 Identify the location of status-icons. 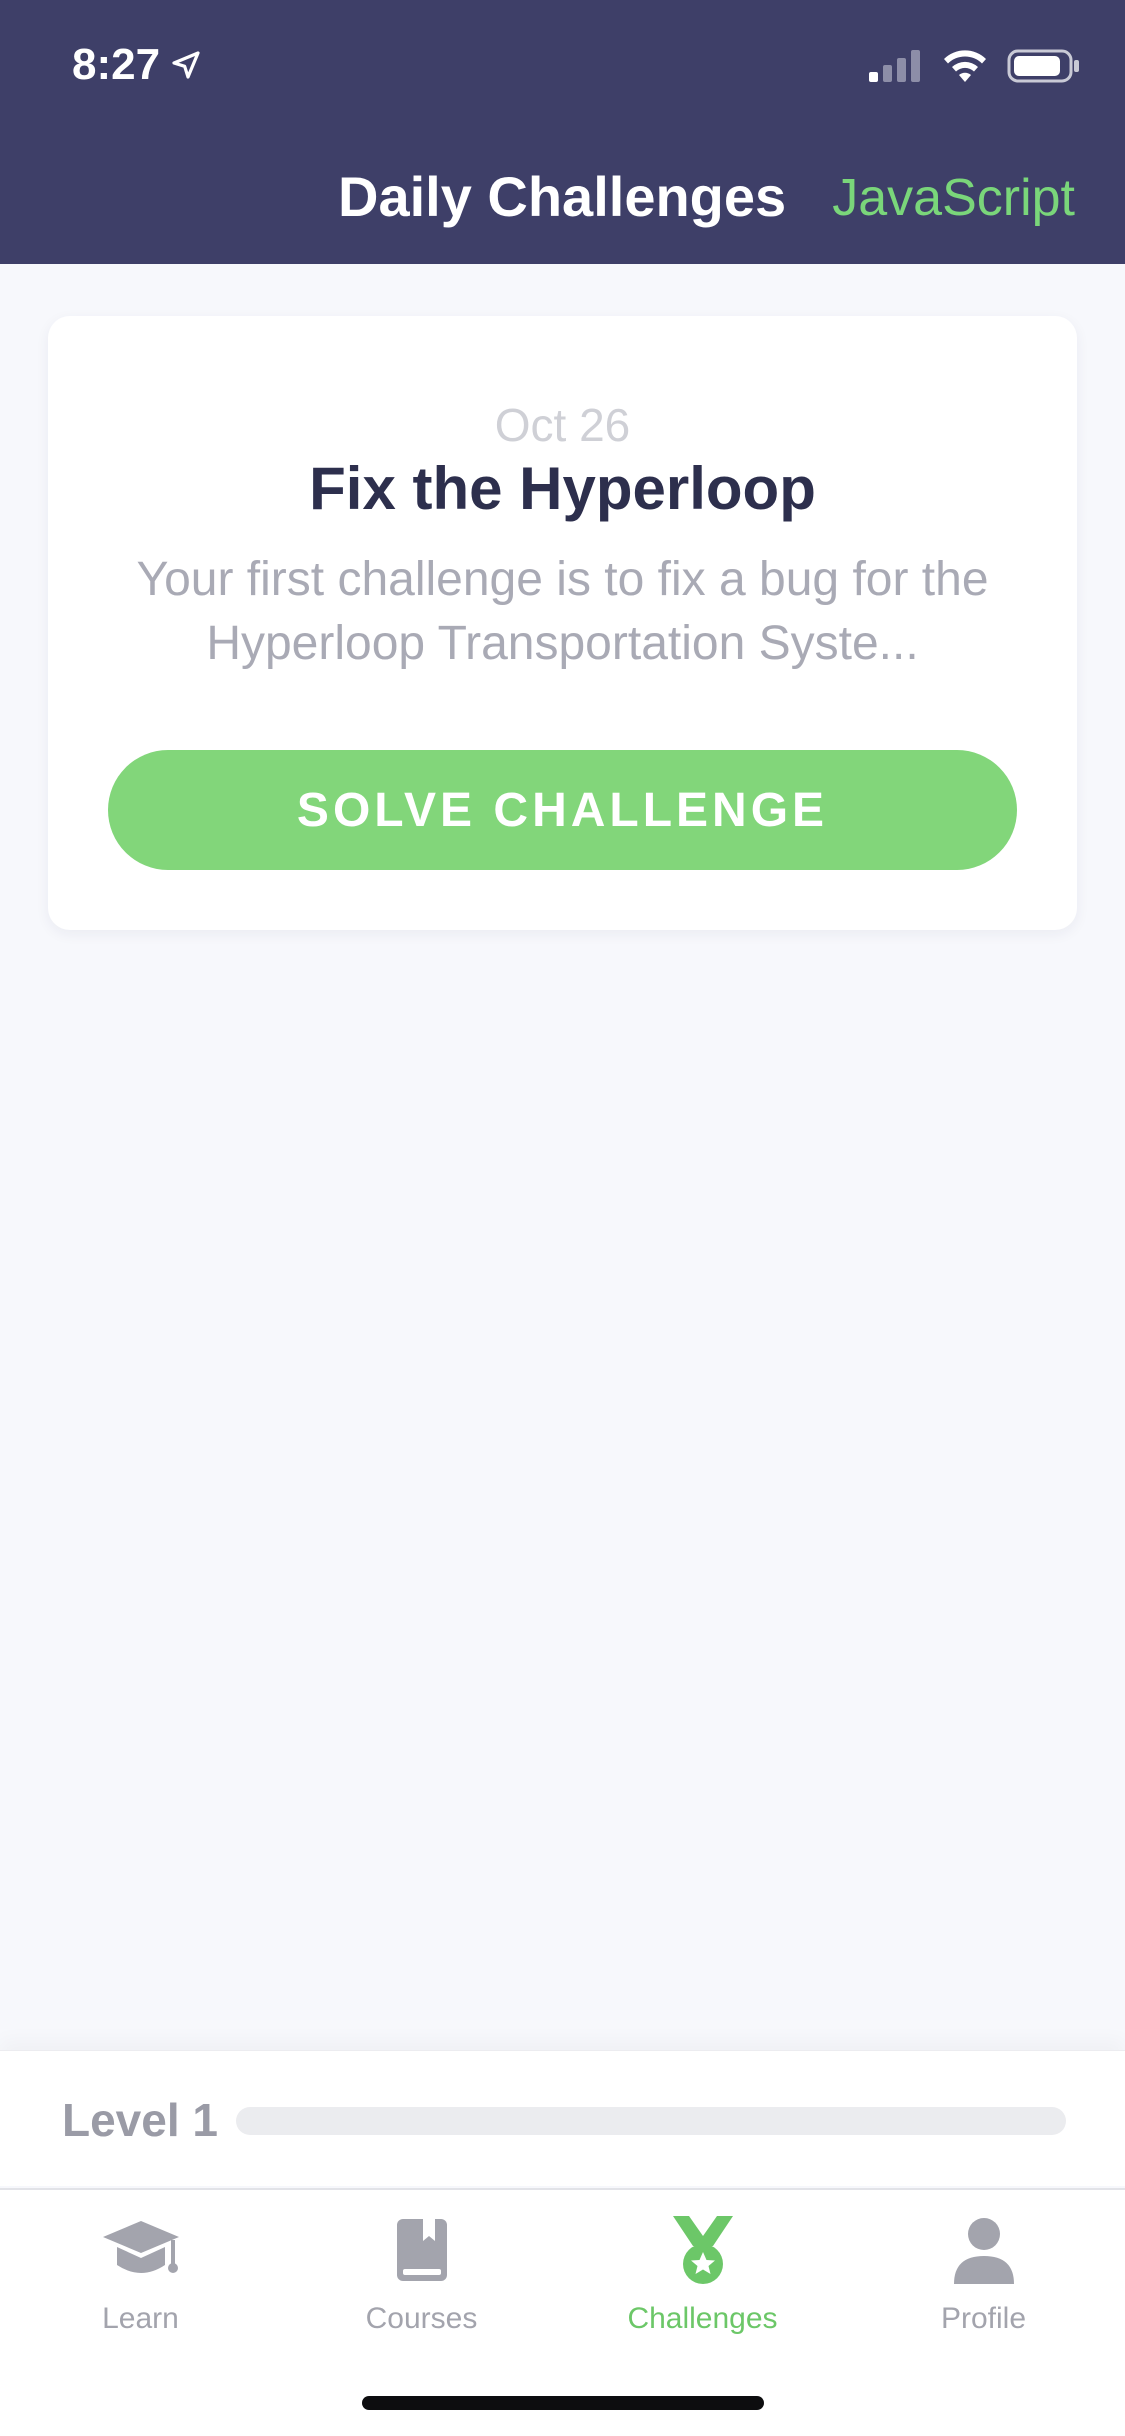
(974, 66).